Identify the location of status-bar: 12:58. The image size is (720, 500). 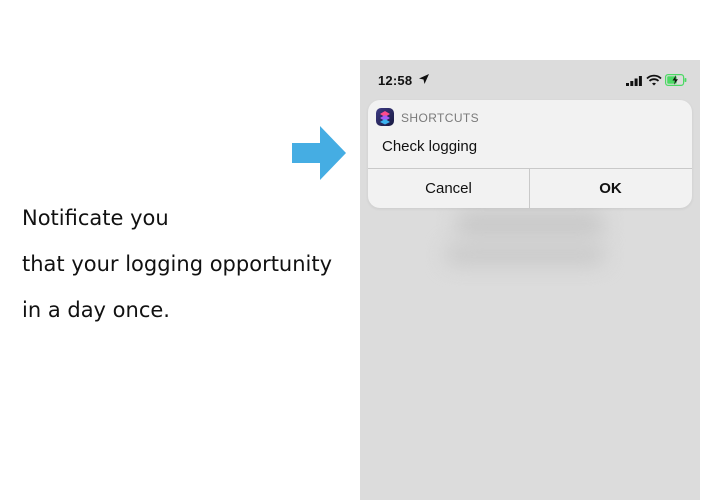
(530, 80).